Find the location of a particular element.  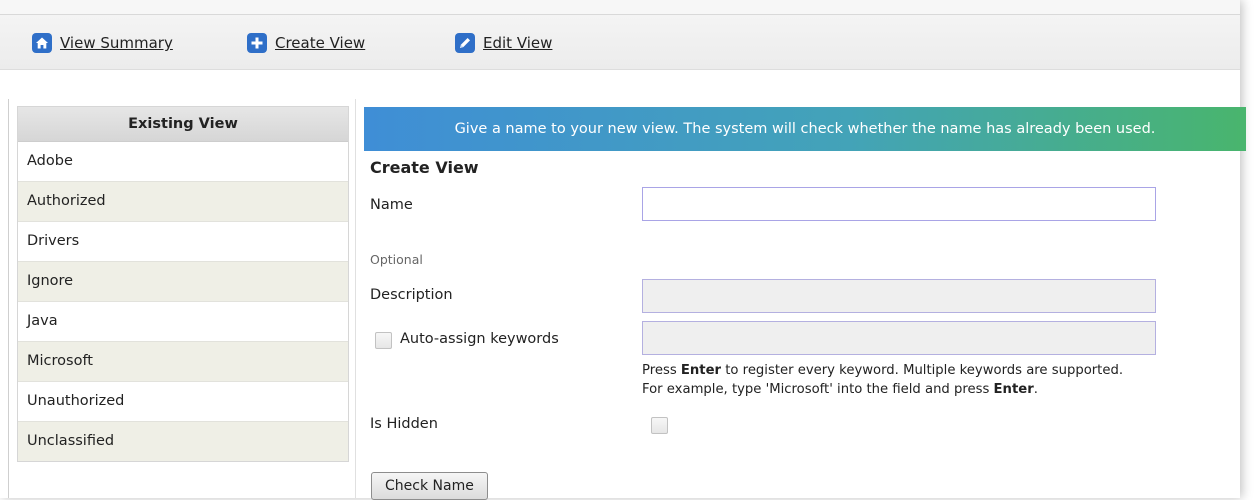

list-item-unauthorized: Unauthorized is located at coordinates (183, 402).